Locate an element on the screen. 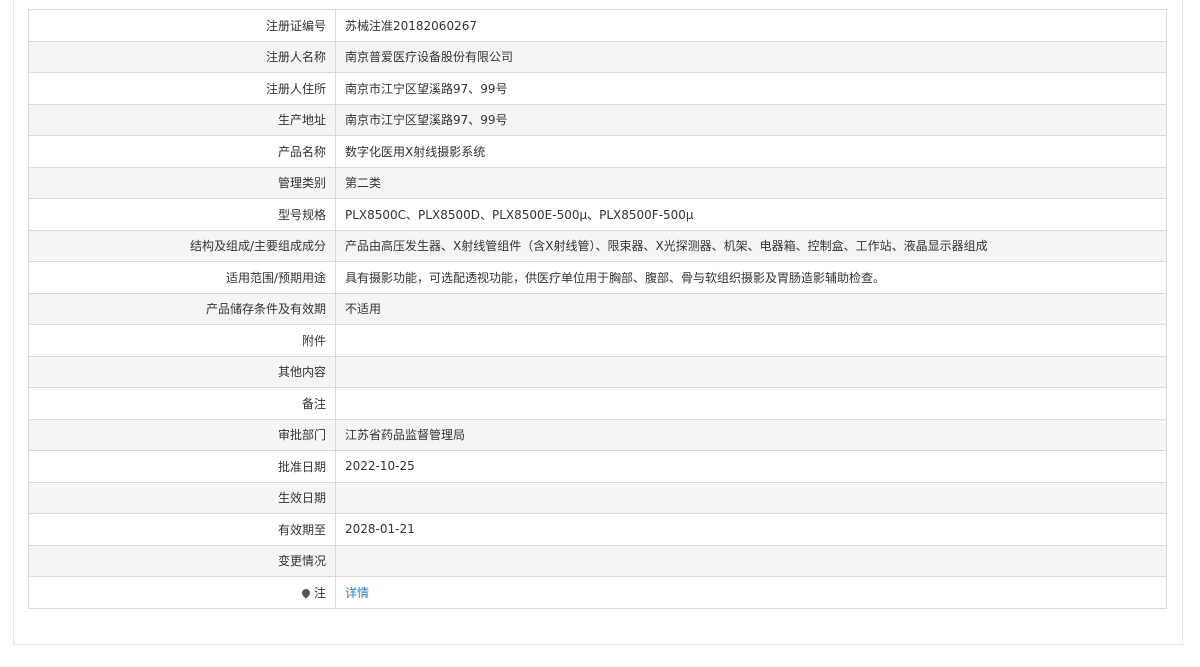 This screenshot has height=667, width=1200. row-label-valid-until: 有效期至 is located at coordinates (182, 529).